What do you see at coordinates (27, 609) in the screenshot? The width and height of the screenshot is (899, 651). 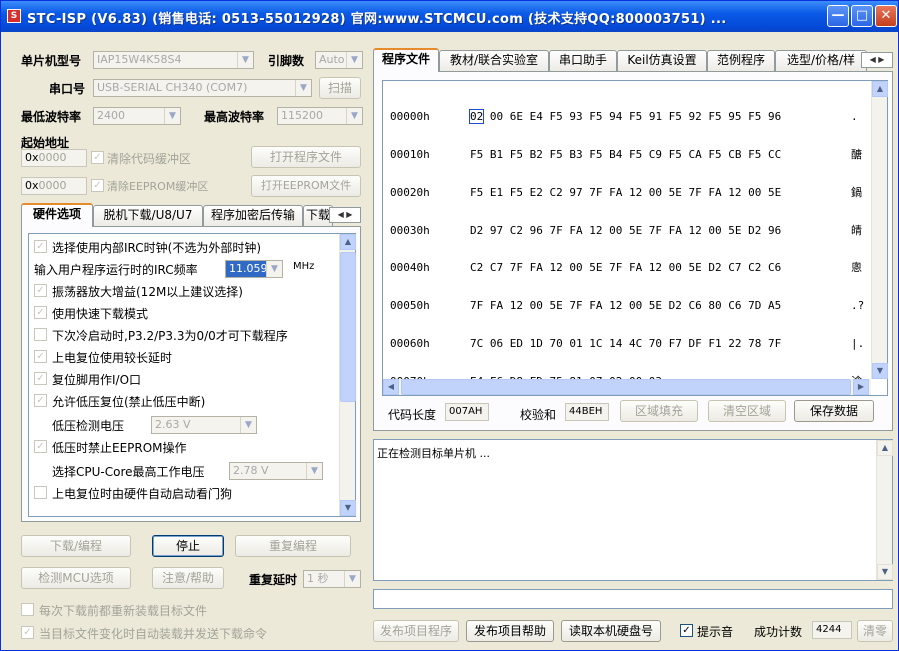 I see `reload-before-download-checkbox` at bounding box center [27, 609].